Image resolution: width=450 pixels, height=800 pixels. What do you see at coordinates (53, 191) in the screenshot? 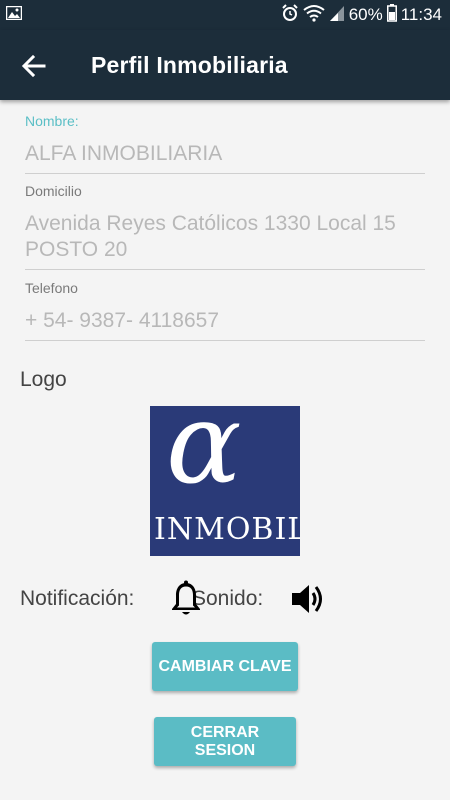
I see `domicilio-label: Domicilio` at bounding box center [53, 191].